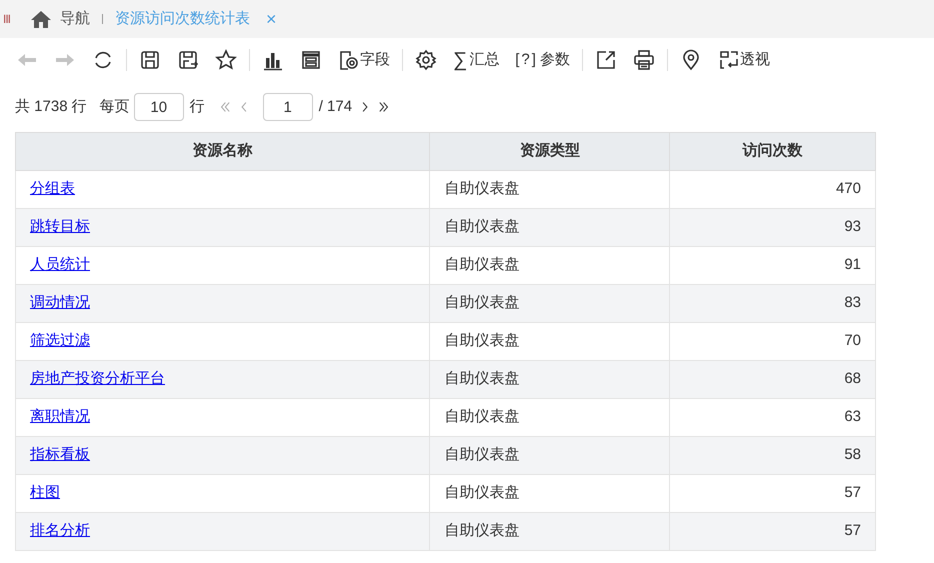 This screenshot has height=563, width=934. Describe the element at coordinates (159, 107) in the screenshot. I see `per-page-field: 10` at that location.